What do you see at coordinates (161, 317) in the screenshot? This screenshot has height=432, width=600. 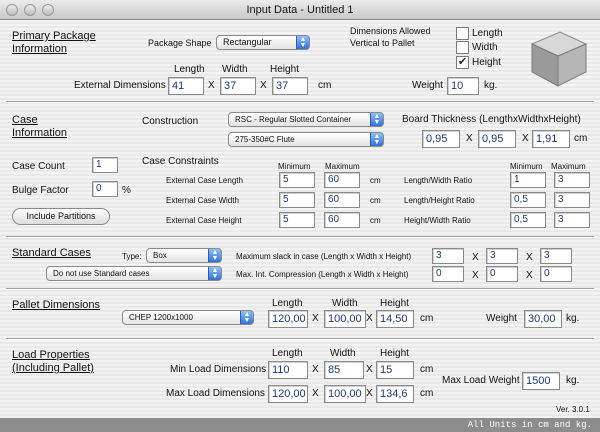 I see `pallet-type-value: CHEP 1200x1000` at bounding box center [161, 317].